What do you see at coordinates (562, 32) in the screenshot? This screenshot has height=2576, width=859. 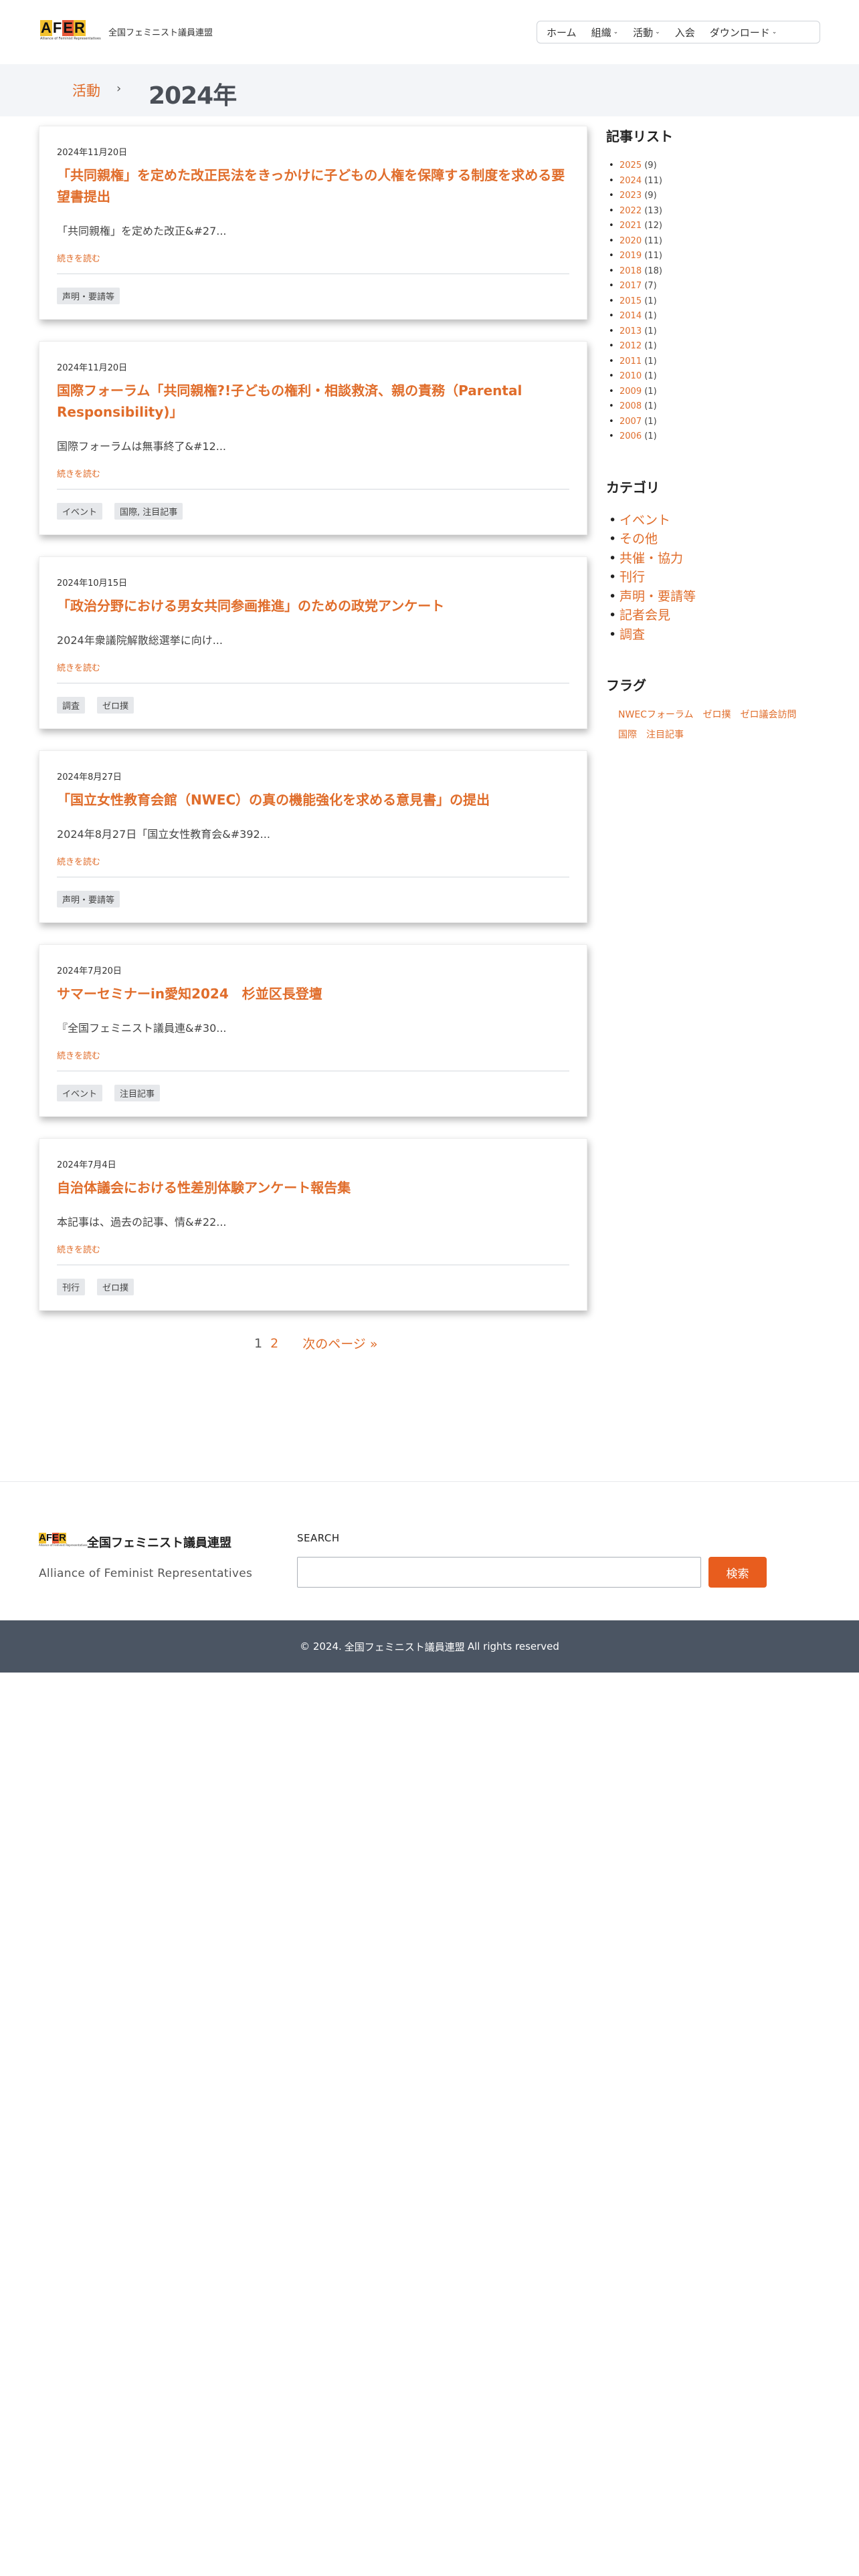 I see `nav-item-home: ホーム` at bounding box center [562, 32].